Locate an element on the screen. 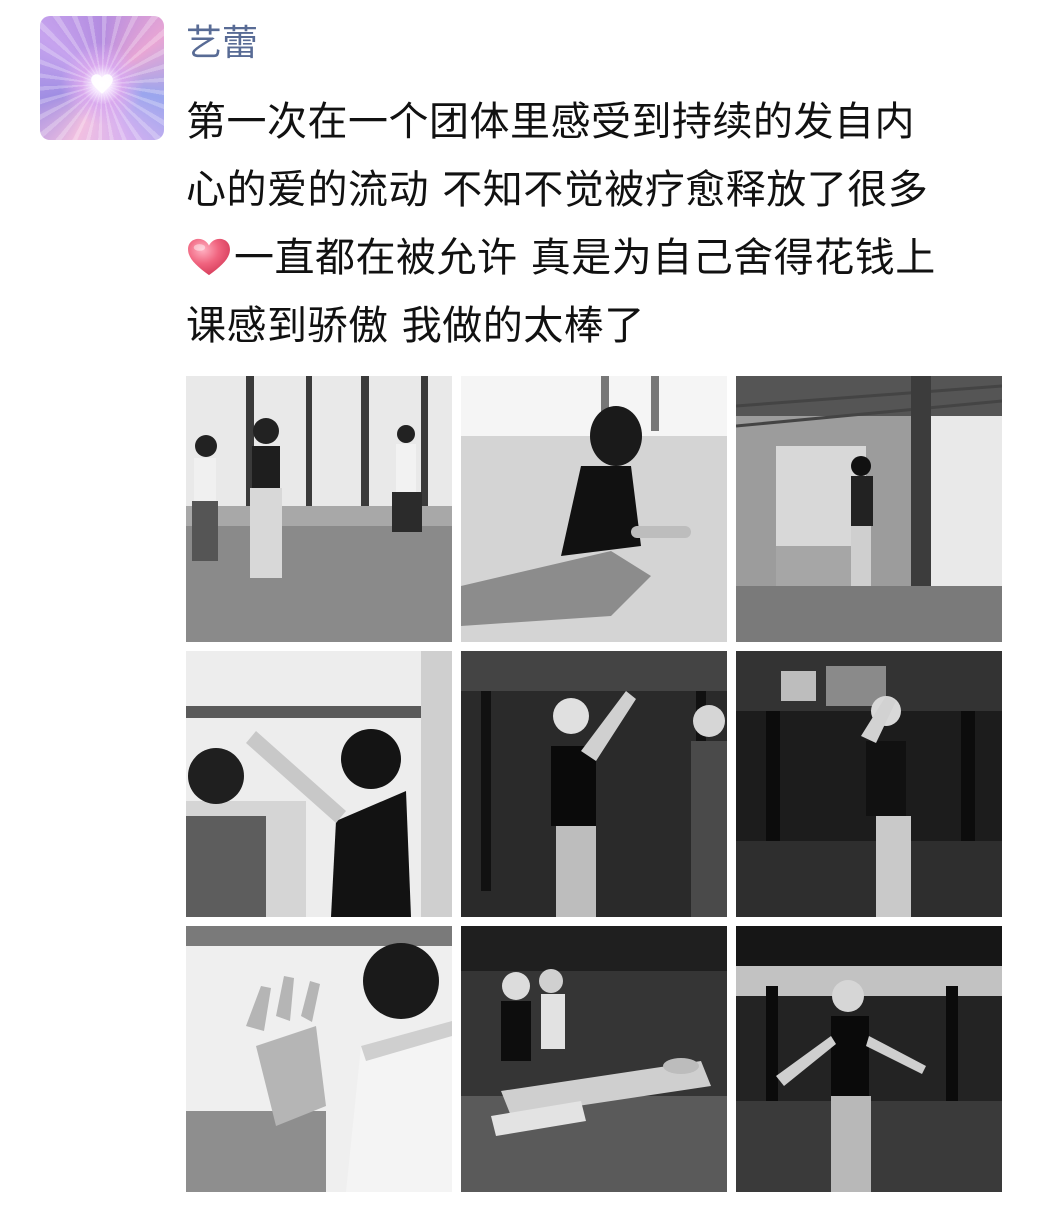 The width and height of the screenshot is (1054, 1222). avatar is located at coordinates (102, 78).